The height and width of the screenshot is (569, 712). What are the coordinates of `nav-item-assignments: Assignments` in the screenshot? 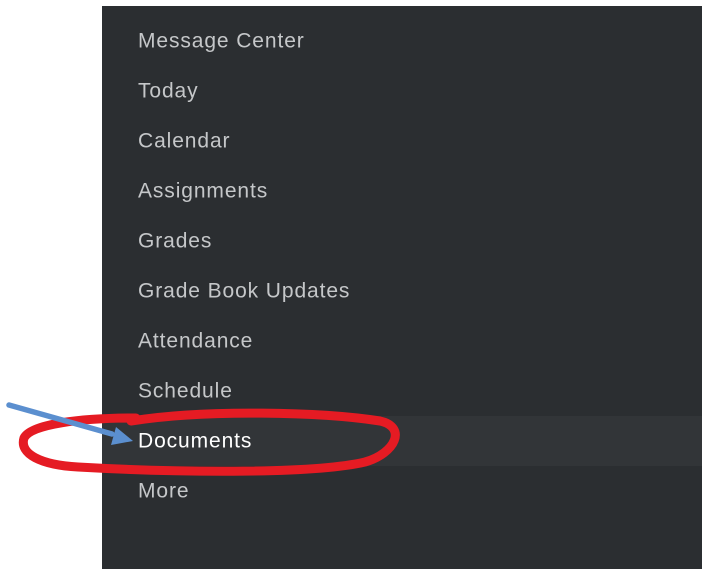 It's located at (402, 191).